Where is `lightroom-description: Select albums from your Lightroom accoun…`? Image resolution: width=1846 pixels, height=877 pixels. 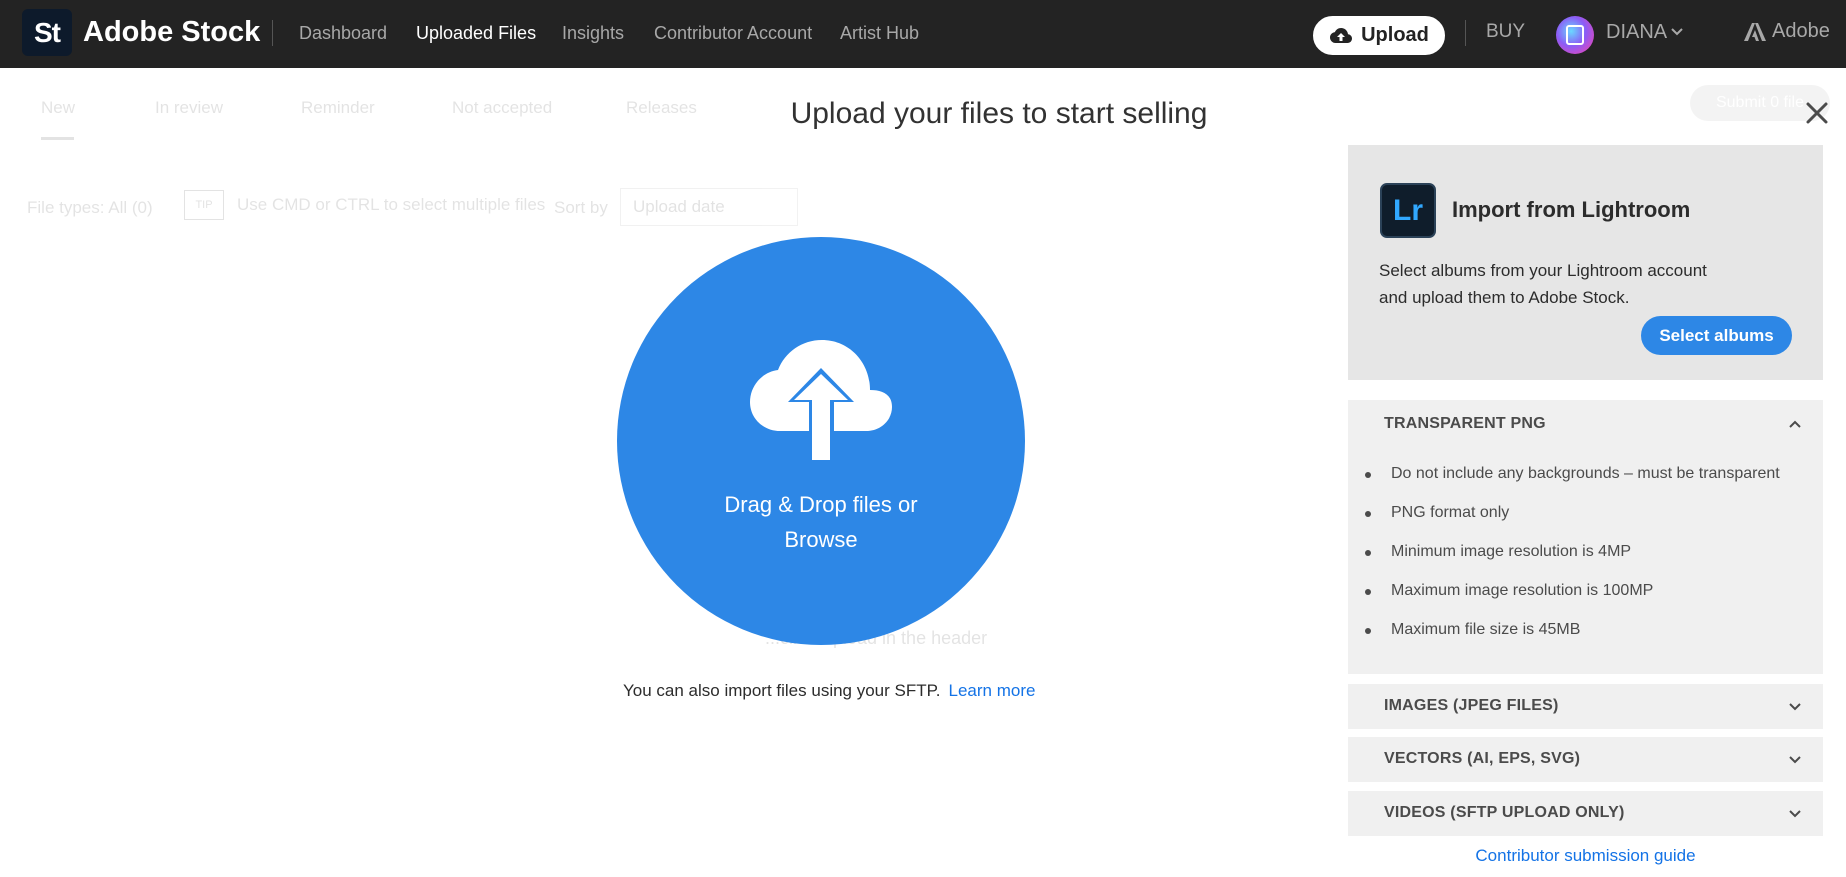 lightroom-description: Select albums from your Lightroom accoun… is located at coordinates (1543, 284).